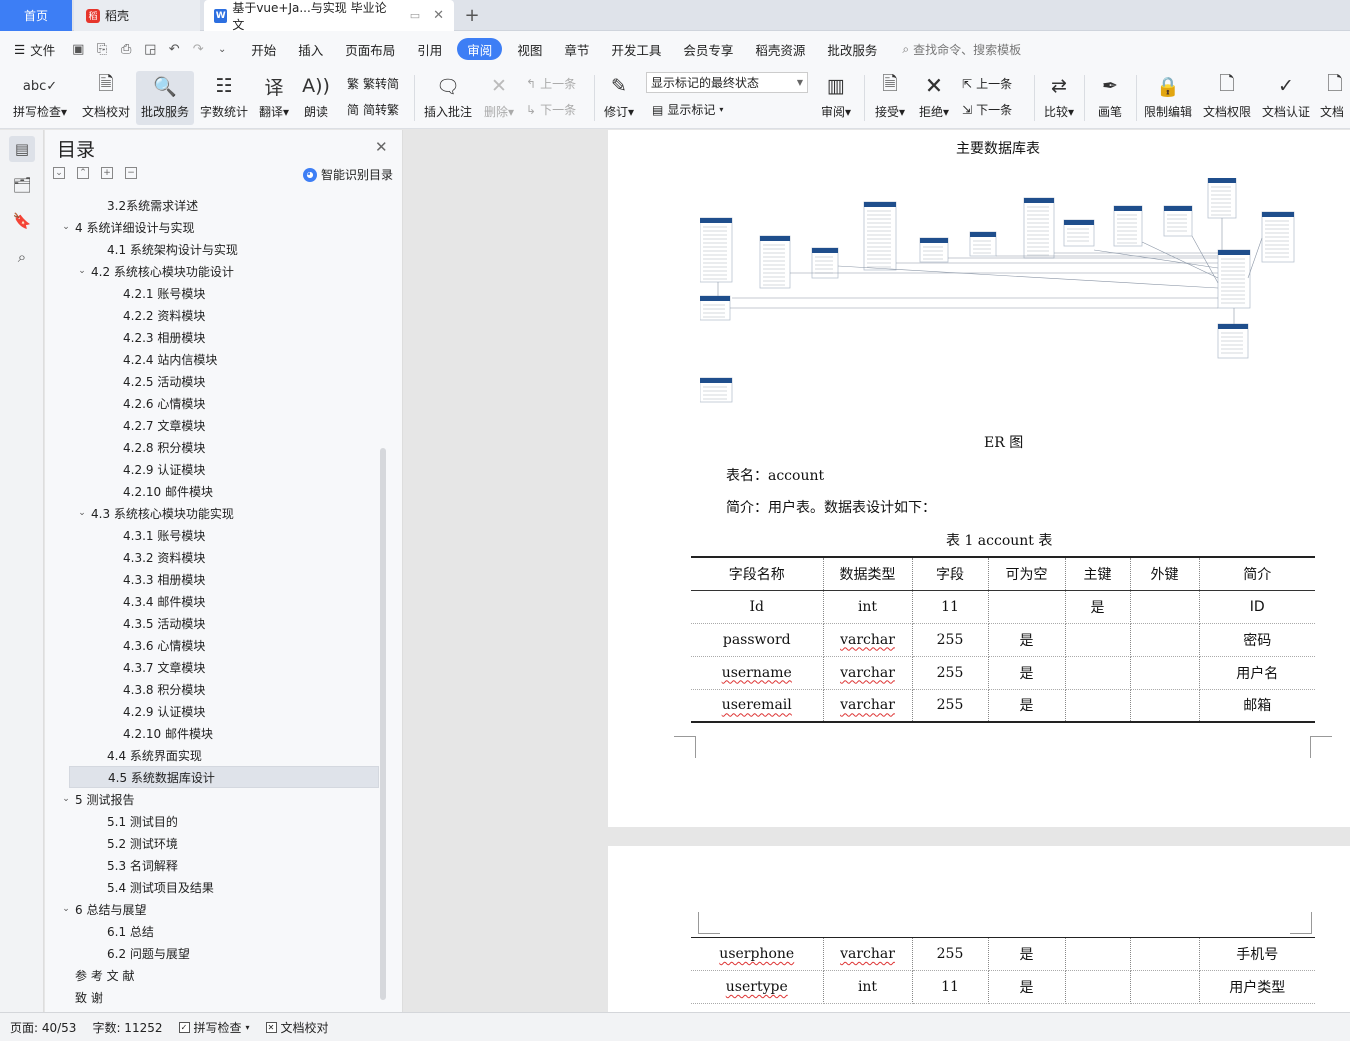 The height and width of the screenshot is (1041, 1350). Describe the element at coordinates (211, 997) in the screenshot. I see `toc-item: 致 谢` at that location.